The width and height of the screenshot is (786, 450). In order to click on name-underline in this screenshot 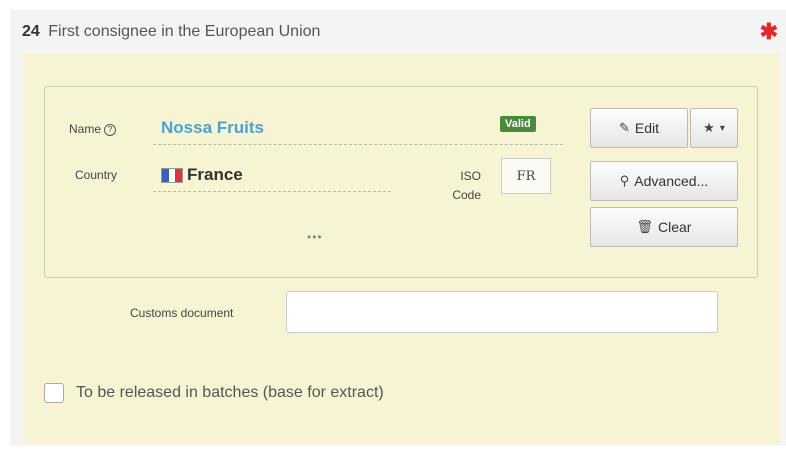, I will do `click(358, 144)`.